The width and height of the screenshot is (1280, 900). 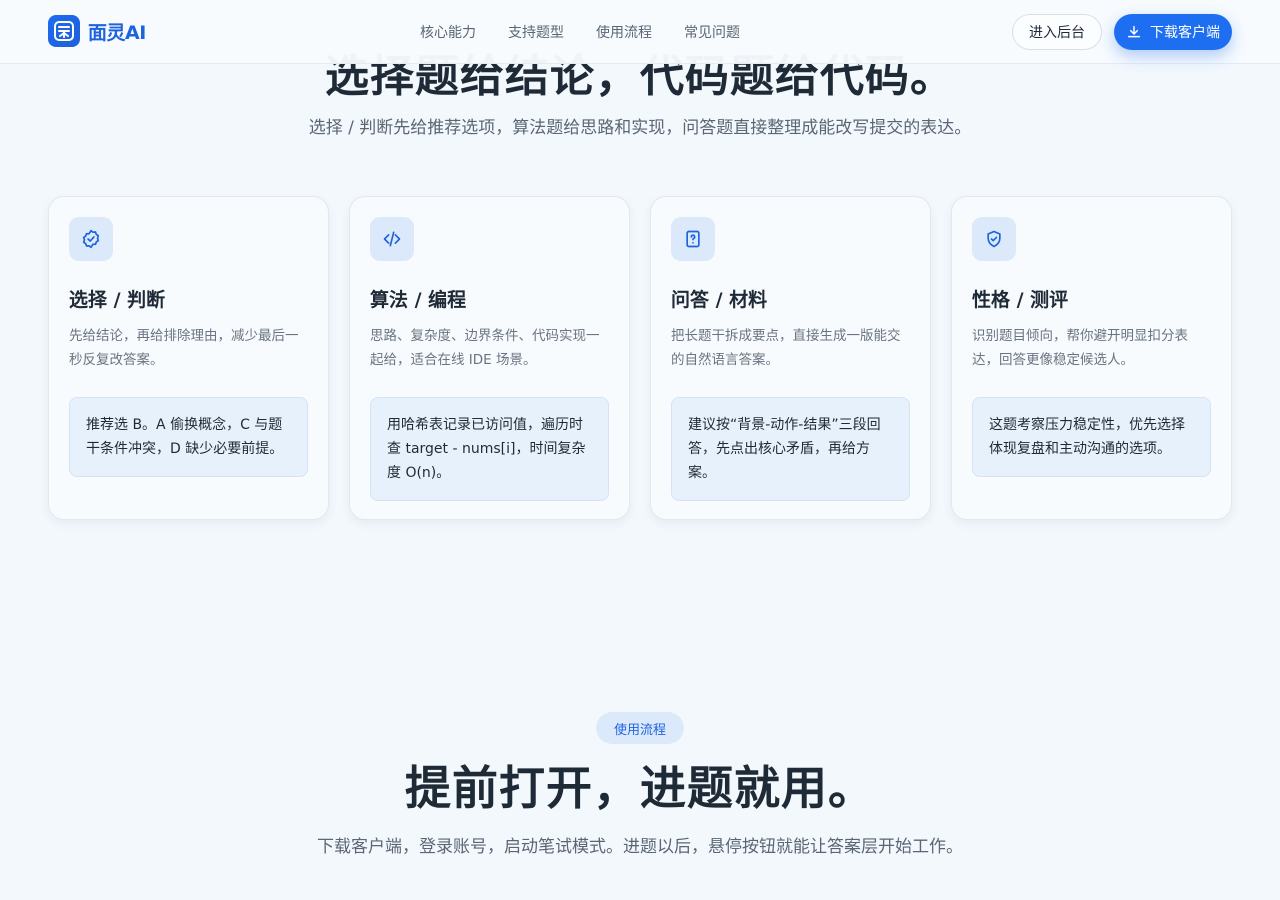 I want to click on download-button: 下载客户端, so click(x=1173, y=32).